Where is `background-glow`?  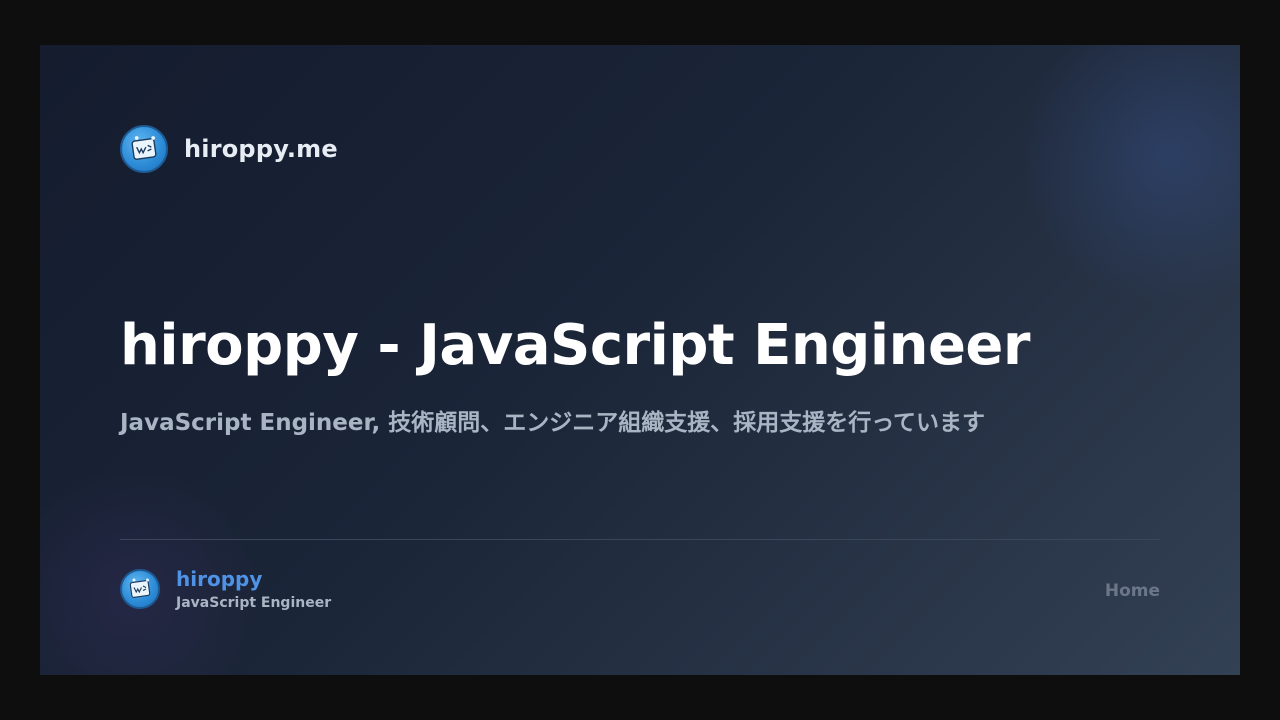
background-glow is located at coordinates (1130, 175).